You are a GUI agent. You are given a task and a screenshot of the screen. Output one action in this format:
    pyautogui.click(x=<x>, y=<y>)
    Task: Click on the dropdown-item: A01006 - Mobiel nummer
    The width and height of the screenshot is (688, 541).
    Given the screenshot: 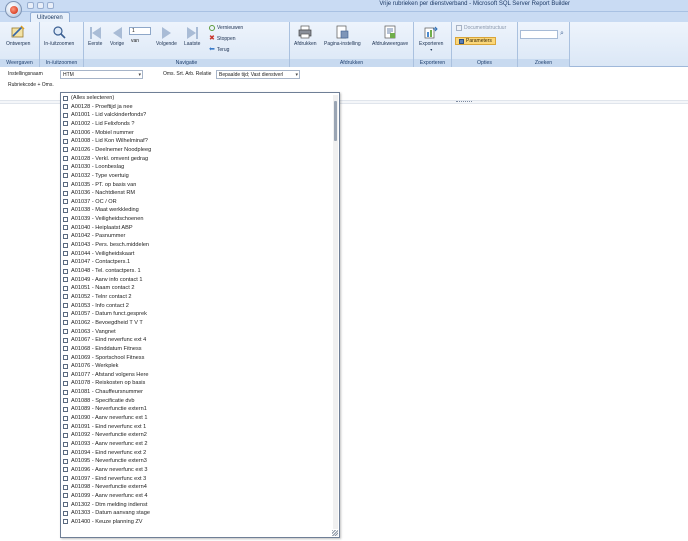 What is the action you would take?
    pyautogui.click(x=98, y=133)
    